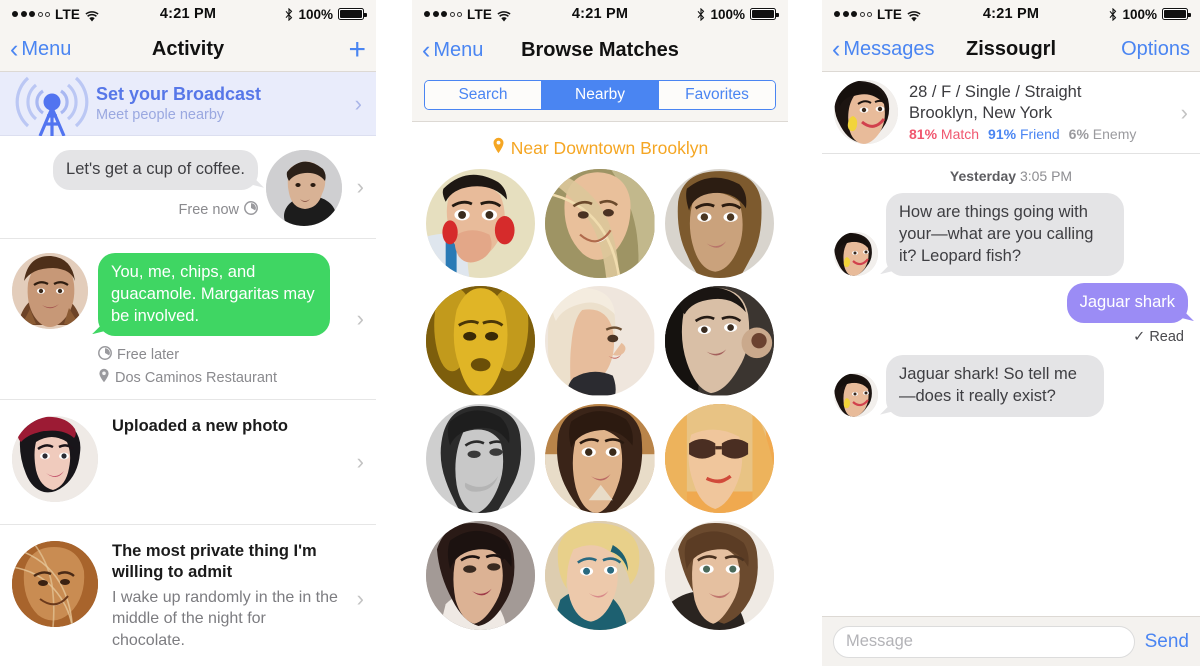 Image resolution: width=1200 pixels, height=666 pixels. Describe the element at coordinates (1011, 303) in the screenshot. I see `message-row-outgoing: Jaguar shark` at that location.